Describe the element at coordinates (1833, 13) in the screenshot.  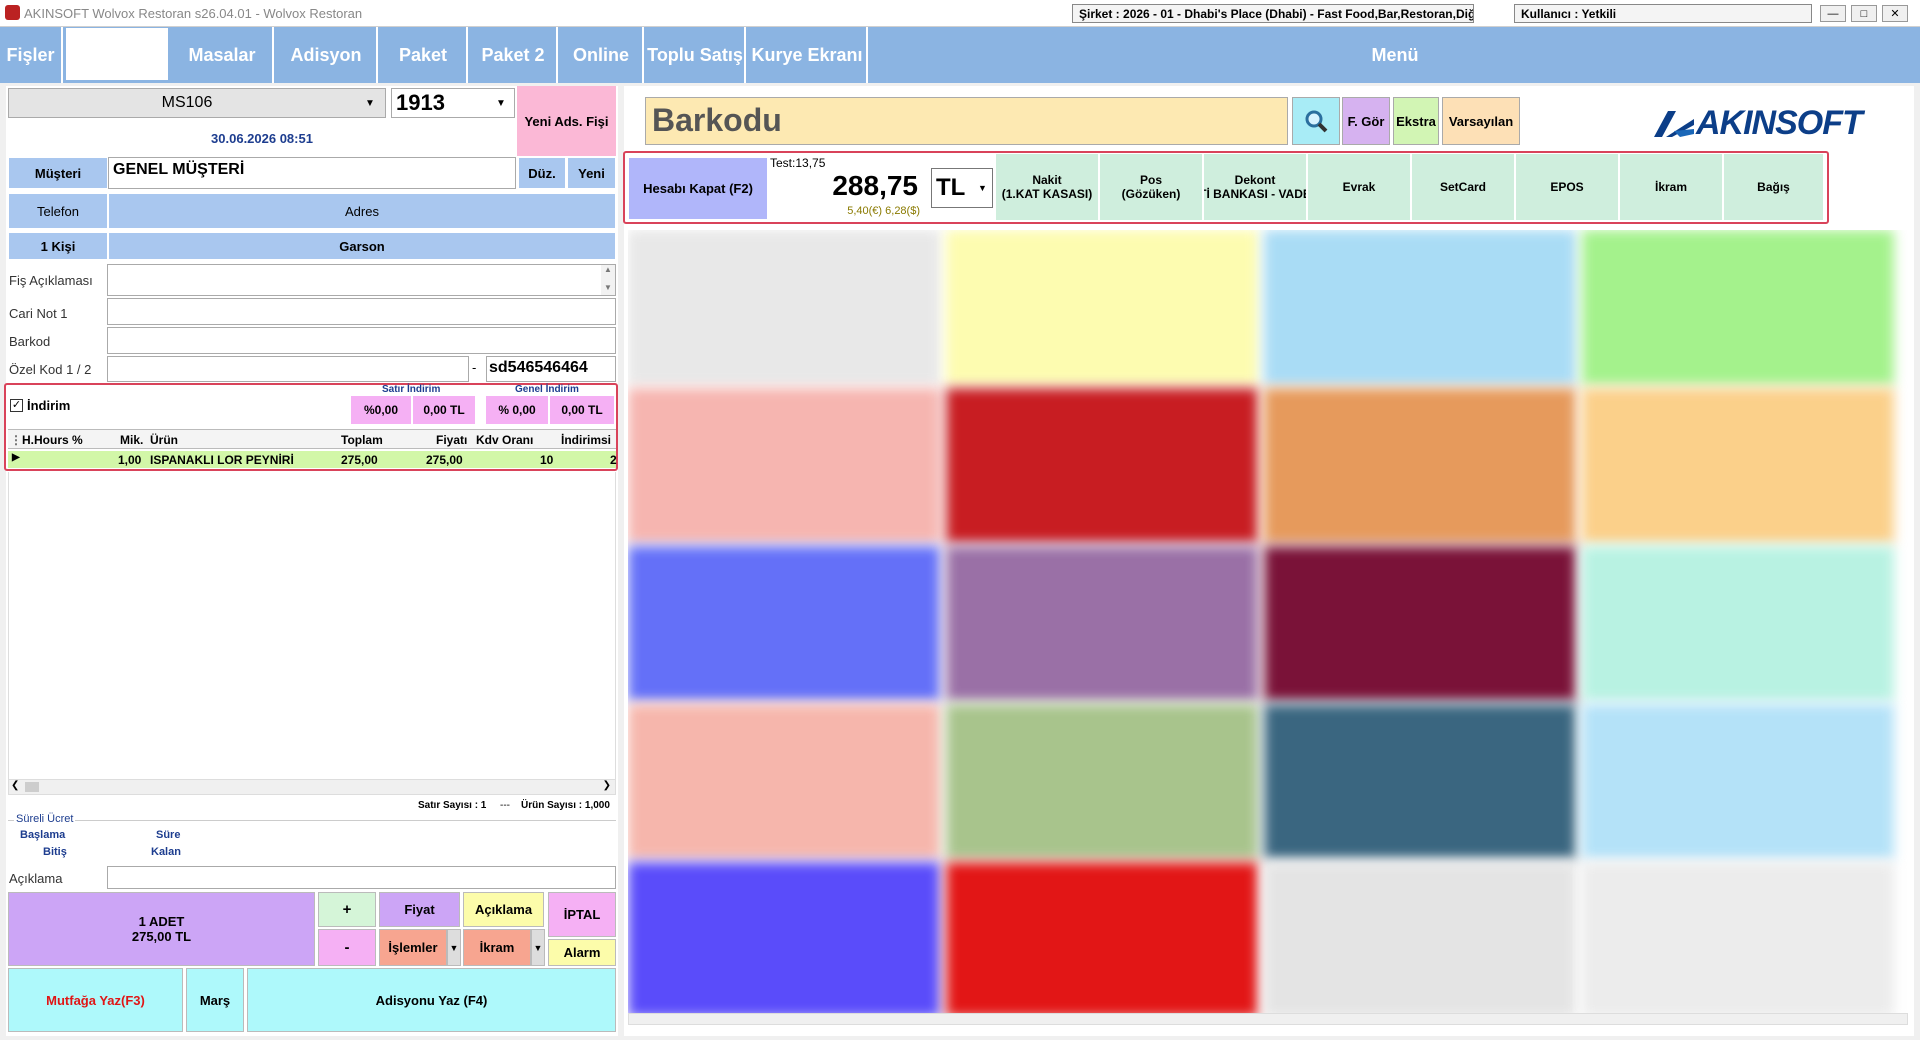
I see `minimize-icon: —` at that location.